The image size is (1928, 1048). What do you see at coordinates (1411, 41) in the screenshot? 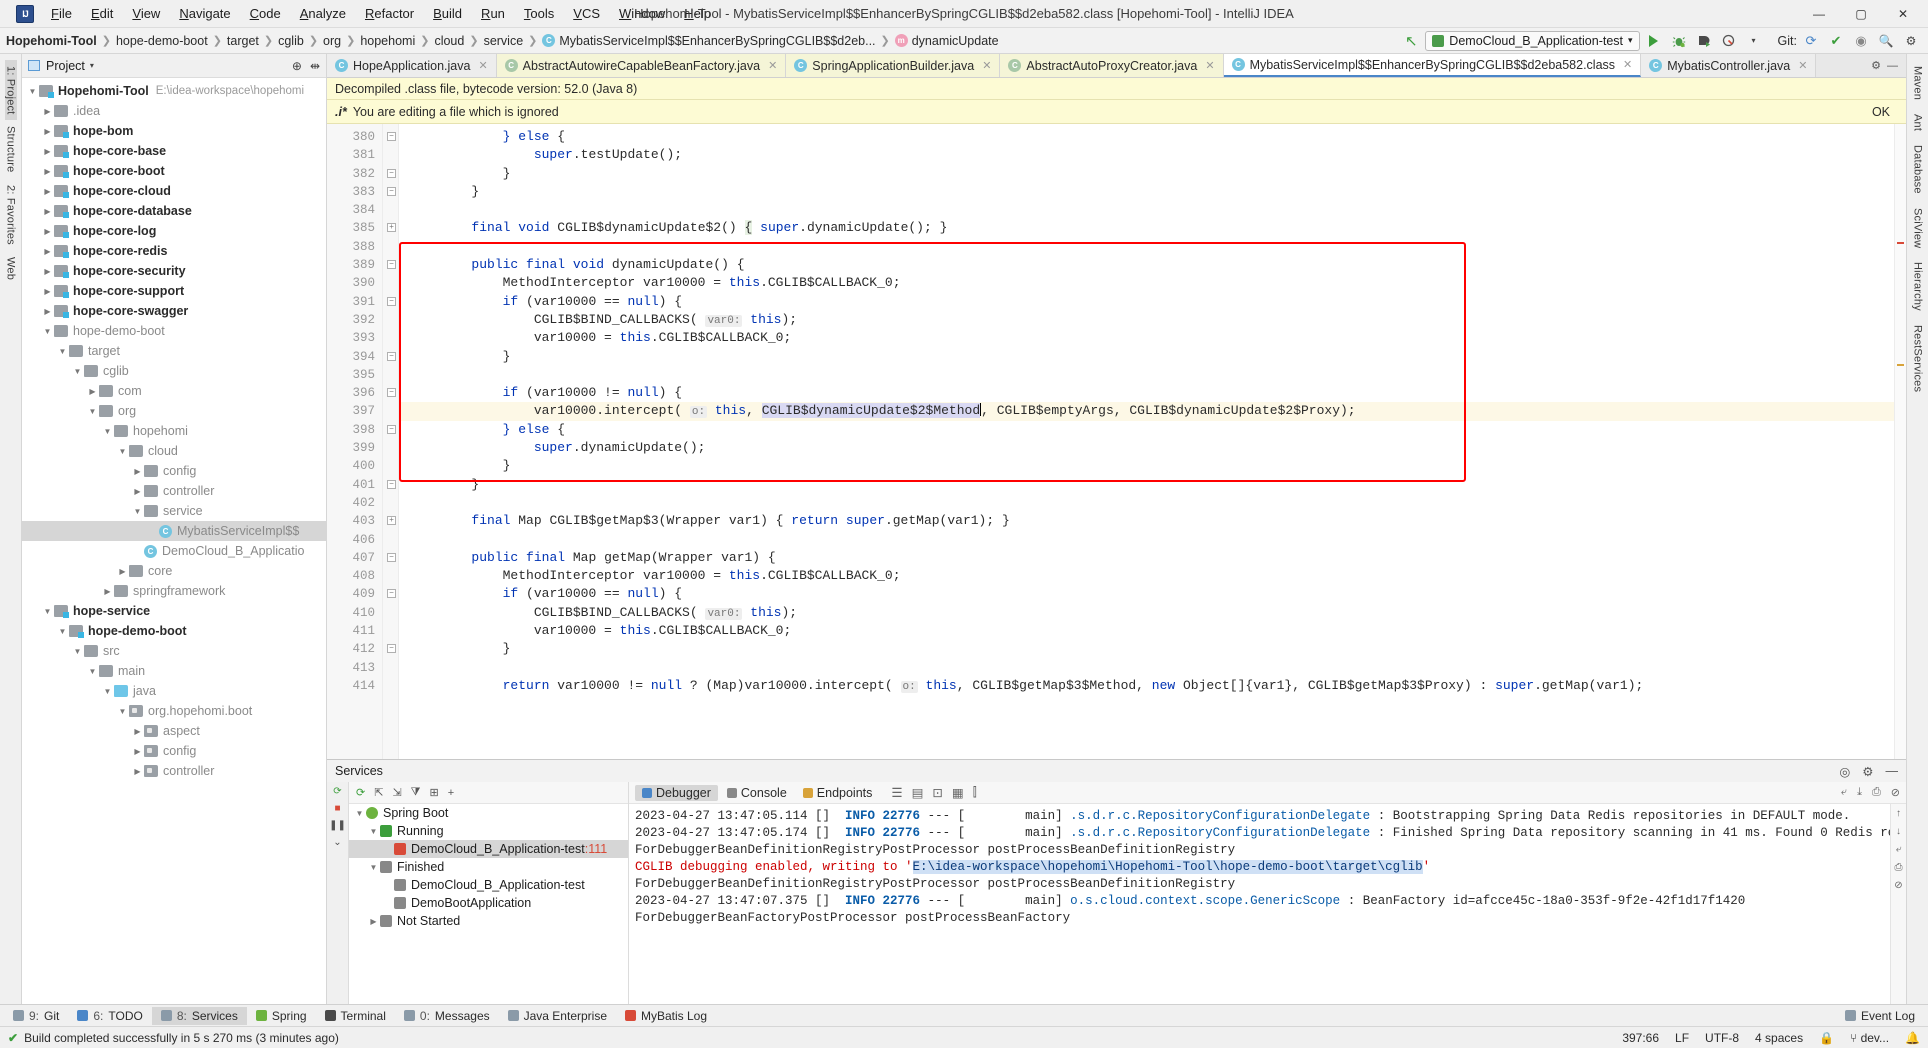
I see `back-arrow-icon: ↖` at bounding box center [1411, 41].